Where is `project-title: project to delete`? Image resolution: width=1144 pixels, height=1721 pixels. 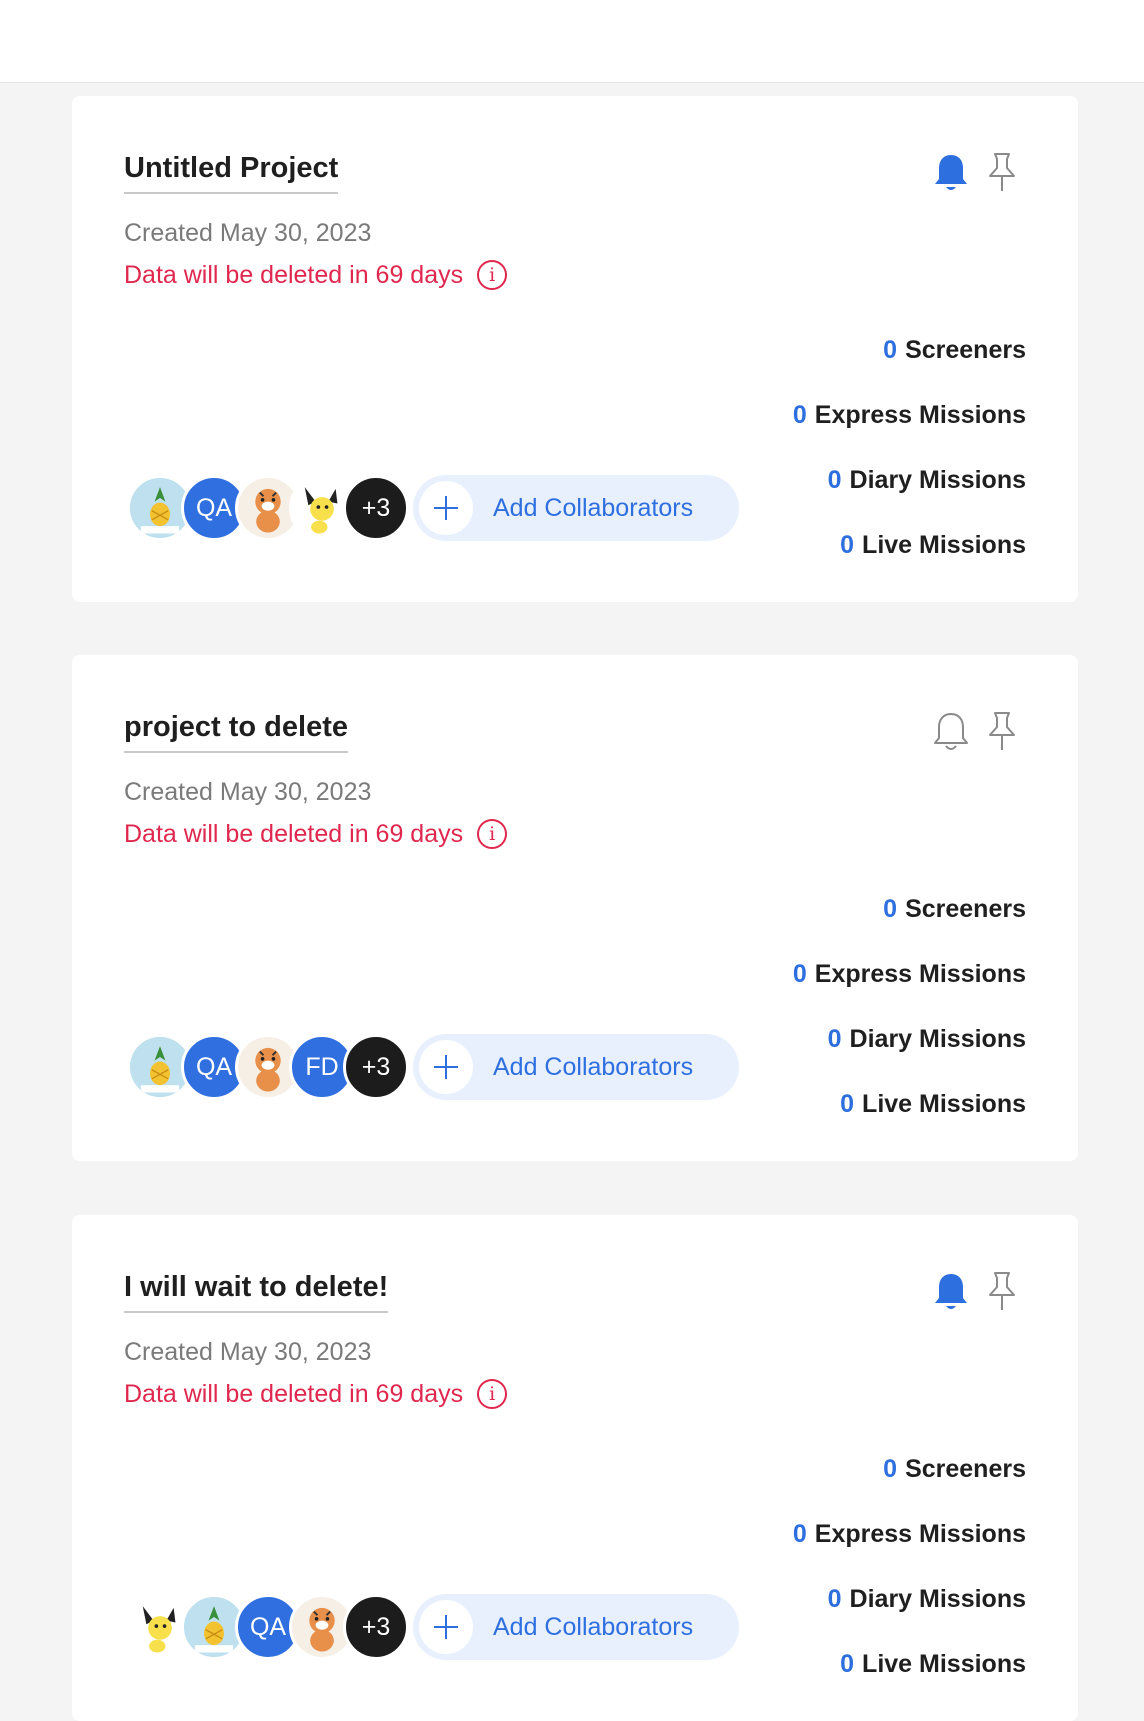 project-title: project to delete is located at coordinates (236, 731).